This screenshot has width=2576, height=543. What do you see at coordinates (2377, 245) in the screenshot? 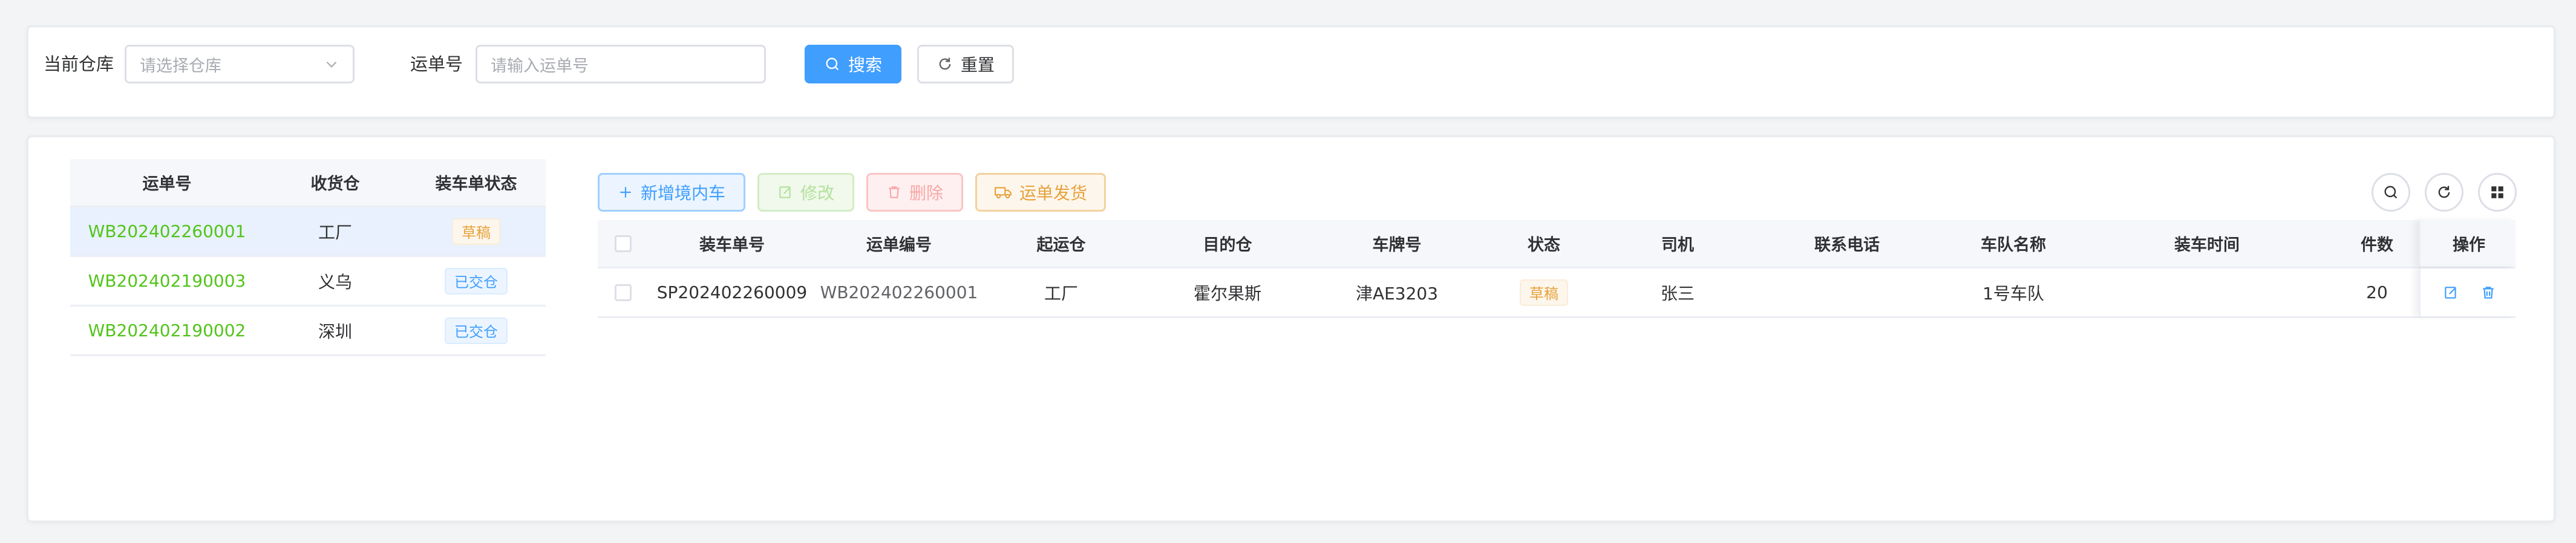
I see `header-count: 件数` at bounding box center [2377, 245].